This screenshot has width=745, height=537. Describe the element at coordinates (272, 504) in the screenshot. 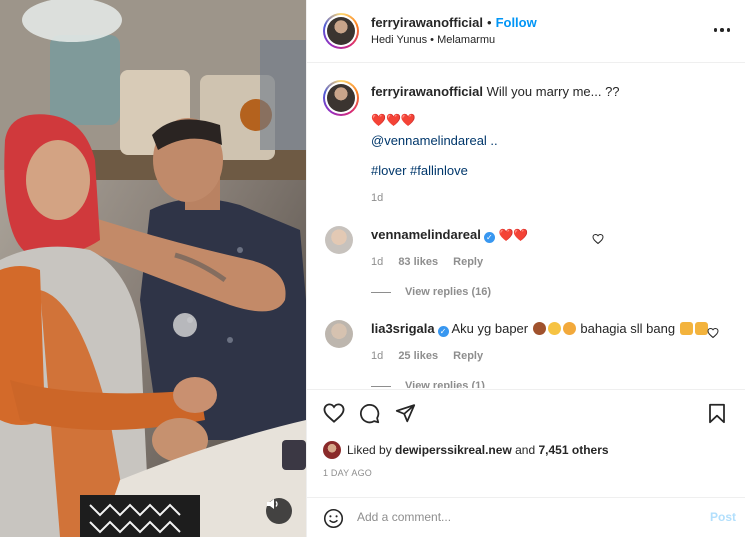

I see `volume-icon` at that location.